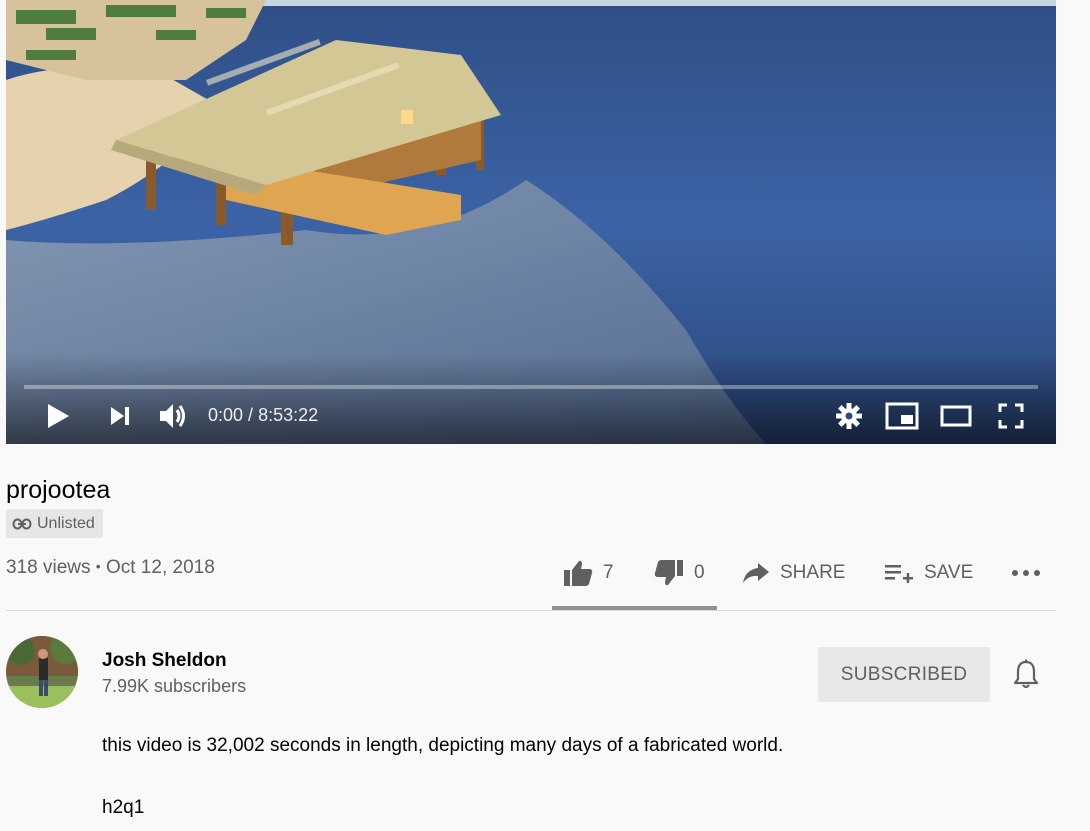  Describe the element at coordinates (531, 610) in the screenshot. I see `divider` at that location.